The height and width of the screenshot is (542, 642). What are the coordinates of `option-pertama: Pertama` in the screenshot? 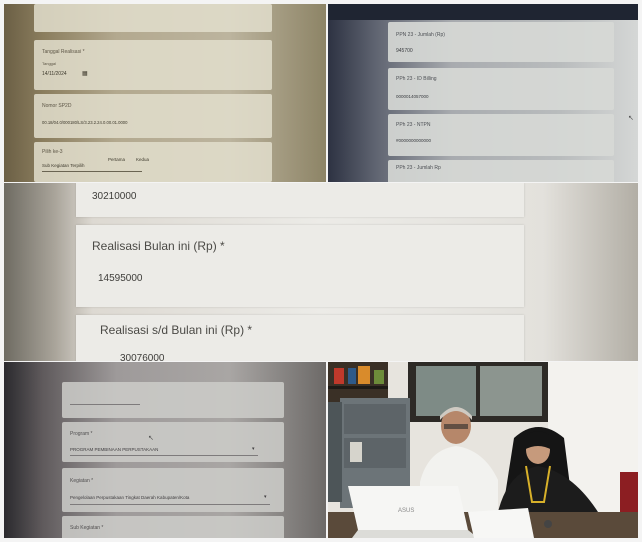 It's located at (116, 159).